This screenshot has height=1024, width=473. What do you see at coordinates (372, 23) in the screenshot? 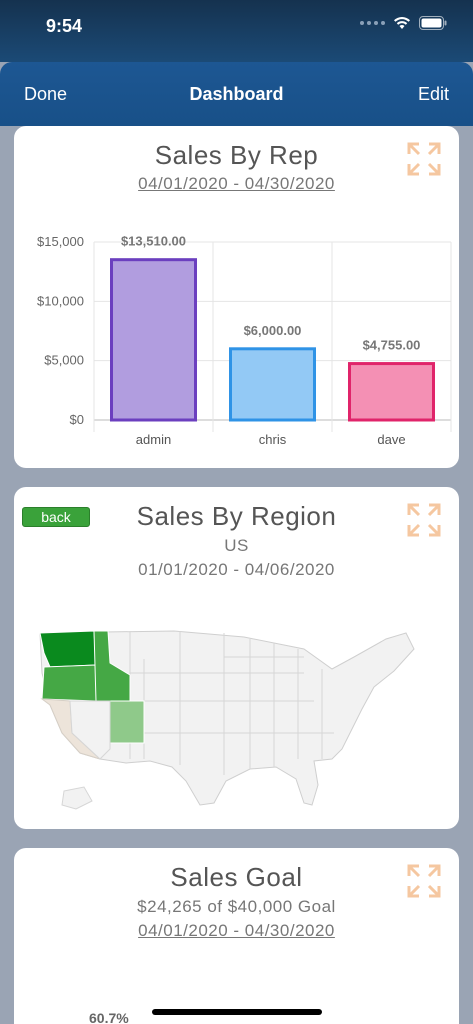
I see `signal-icon` at bounding box center [372, 23].